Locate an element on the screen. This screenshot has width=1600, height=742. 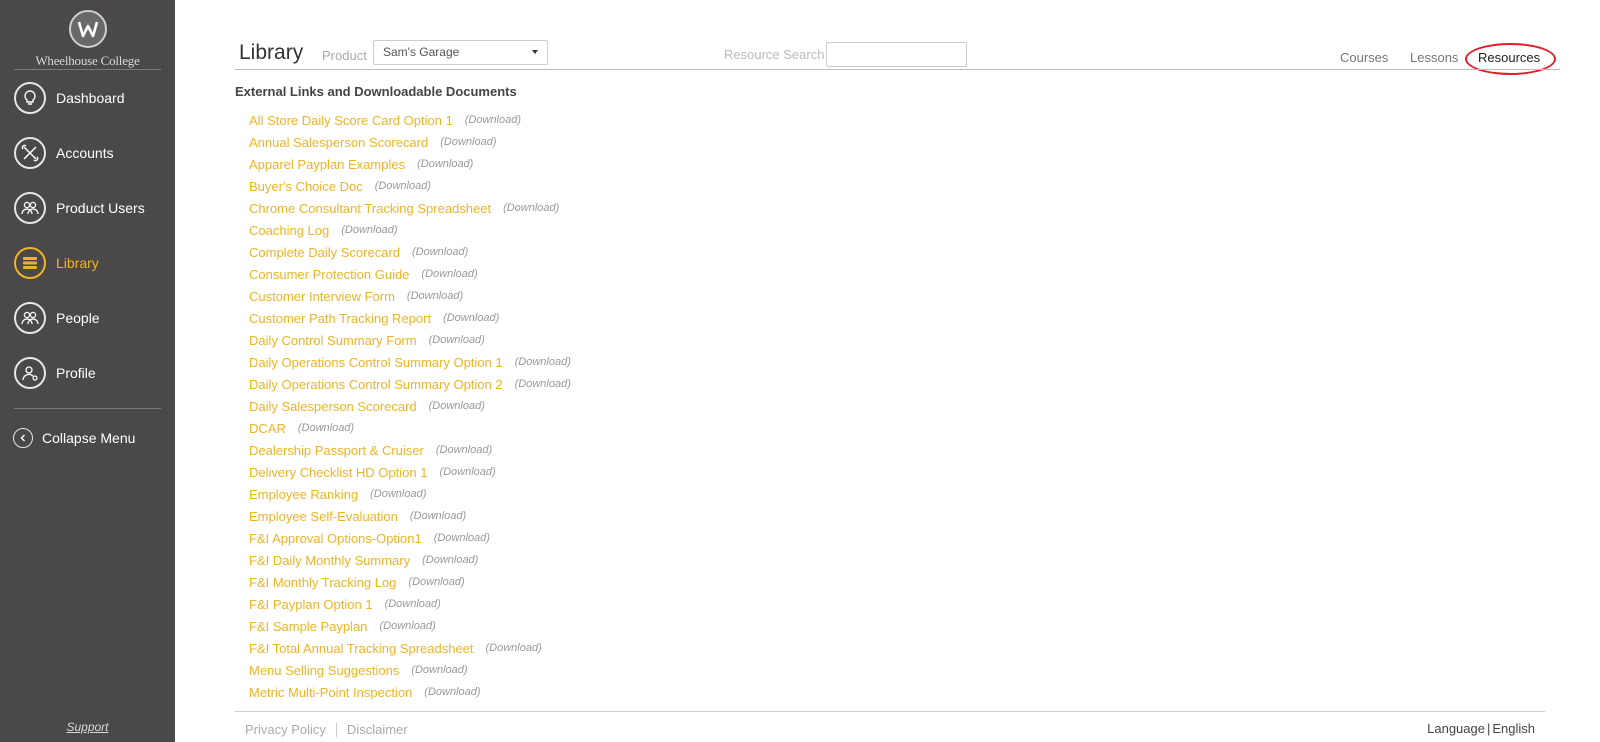
resource-link: Coaching Log is located at coordinates (289, 230).